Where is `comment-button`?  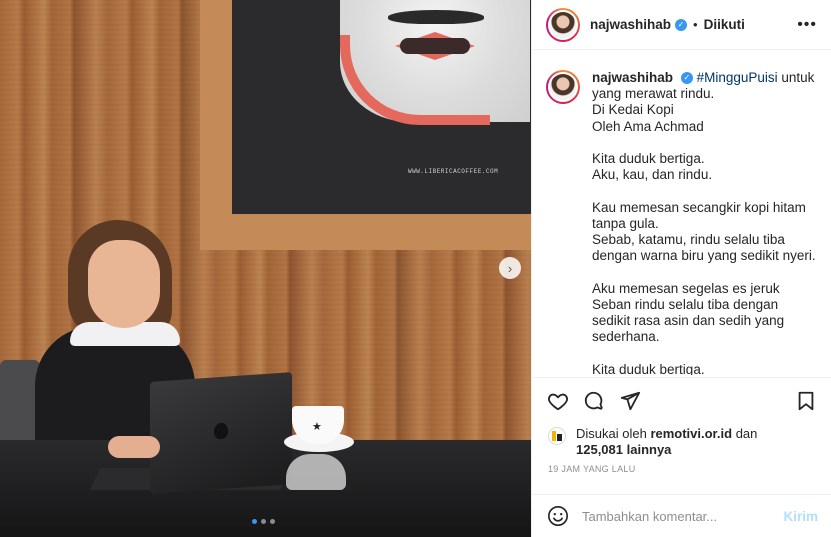
comment-button is located at coordinates (594, 401).